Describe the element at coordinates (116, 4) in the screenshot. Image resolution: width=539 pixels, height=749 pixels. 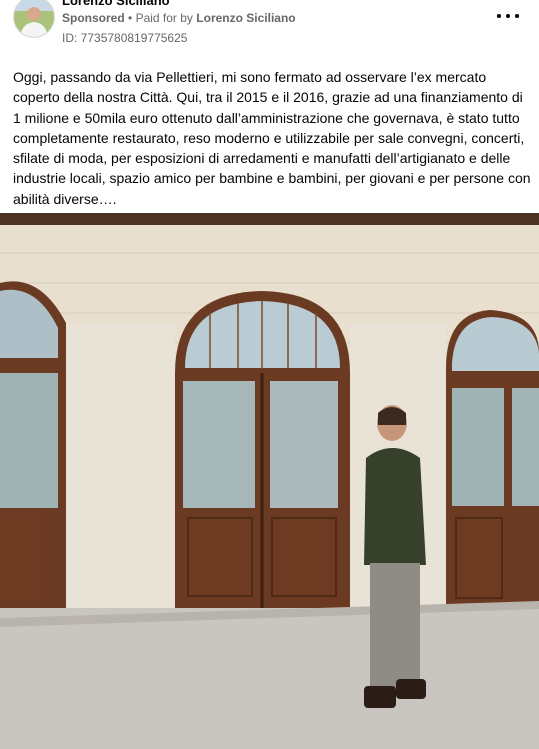
I see `author-name: Lorenzo Siciliano` at that location.